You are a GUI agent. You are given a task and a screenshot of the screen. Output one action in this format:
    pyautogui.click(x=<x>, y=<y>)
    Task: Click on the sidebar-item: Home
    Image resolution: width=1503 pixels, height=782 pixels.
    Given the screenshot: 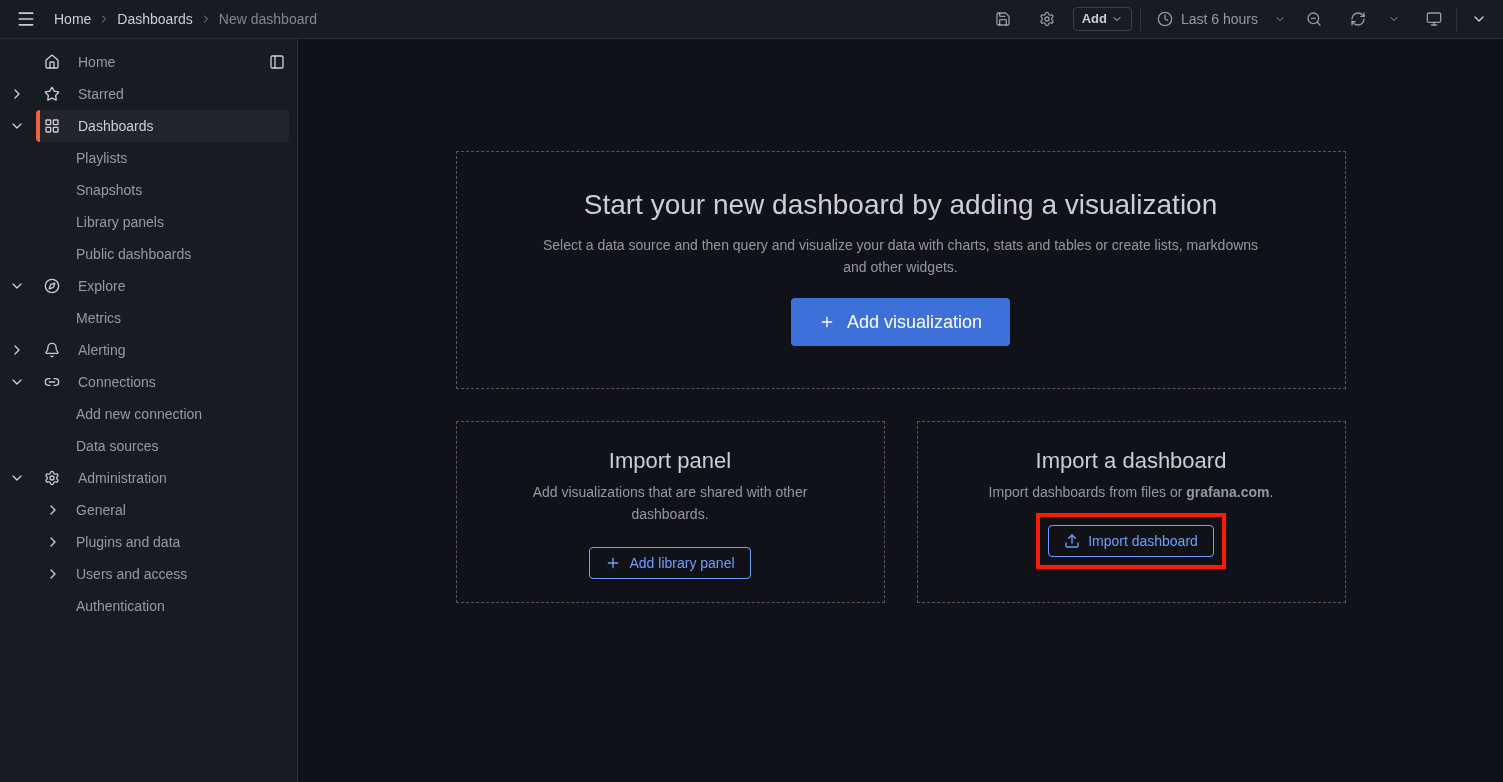 What is the action you would take?
    pyautogui.click(x=162, y=62)
    